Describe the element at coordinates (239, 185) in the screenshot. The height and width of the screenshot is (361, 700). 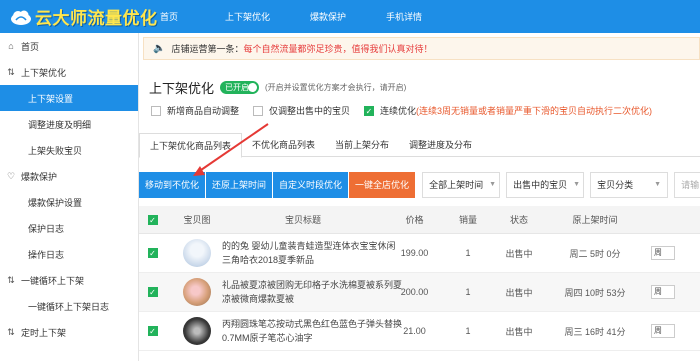
I see `restore-listing-time-button: 还原上架时间` at that location.